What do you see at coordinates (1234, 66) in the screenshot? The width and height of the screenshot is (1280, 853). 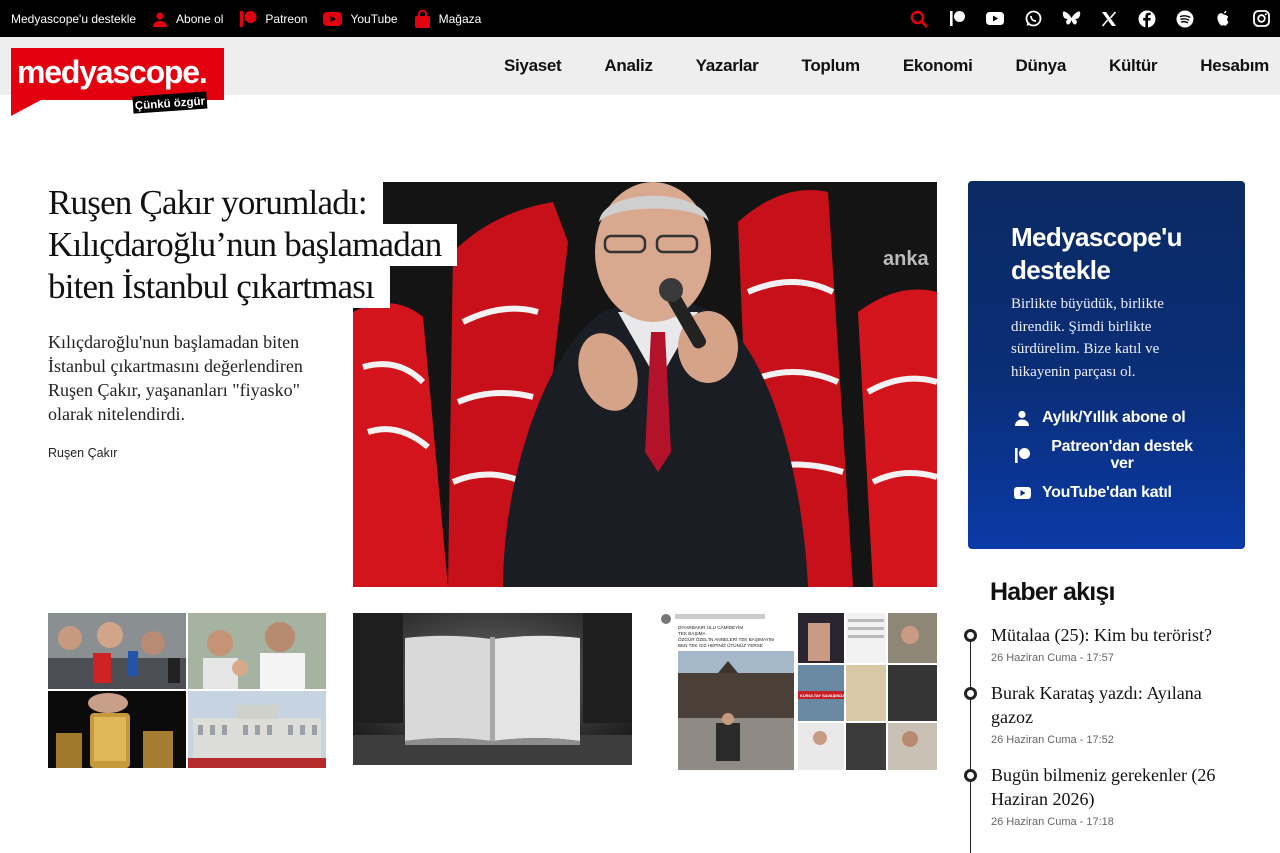 I see `nav-item-hesabim: Hesabım` at bounding box center [1234, 66].